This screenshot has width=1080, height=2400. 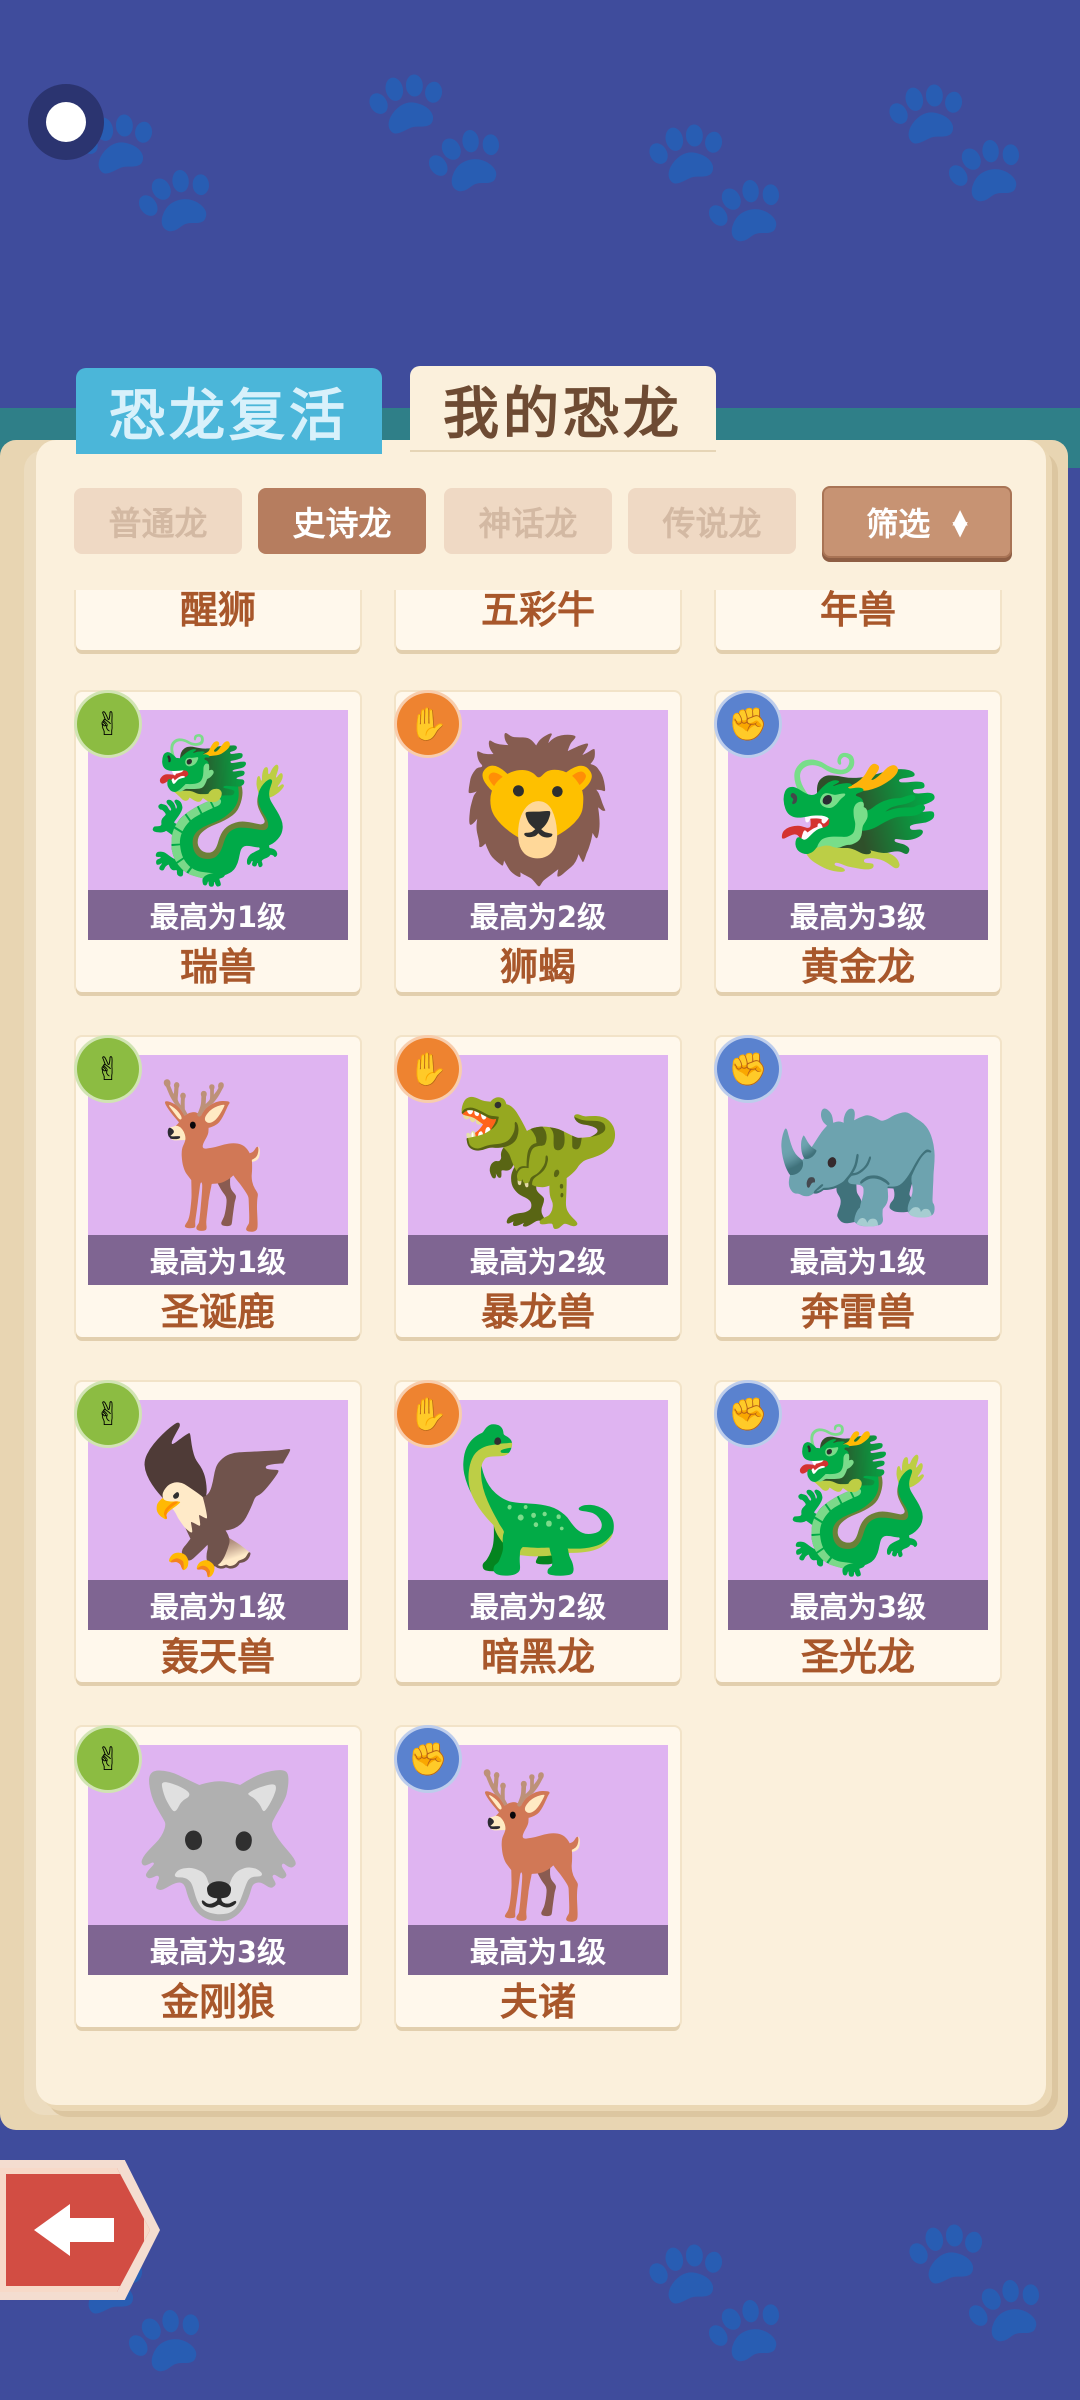 What do you see at coordinates (858, 811) in the screenshot?
I see `dino-creature-icon: 🐲` at bounding box center [858, 811].